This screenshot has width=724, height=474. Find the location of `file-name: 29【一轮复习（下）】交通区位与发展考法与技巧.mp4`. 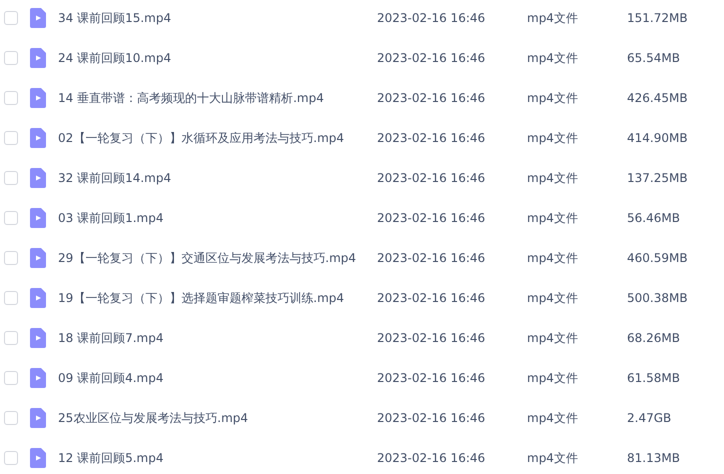

file-name: 29【一轮复习（下）】交通区位与发展考法与技巧.mp4 is located at coordinates (217, 258).